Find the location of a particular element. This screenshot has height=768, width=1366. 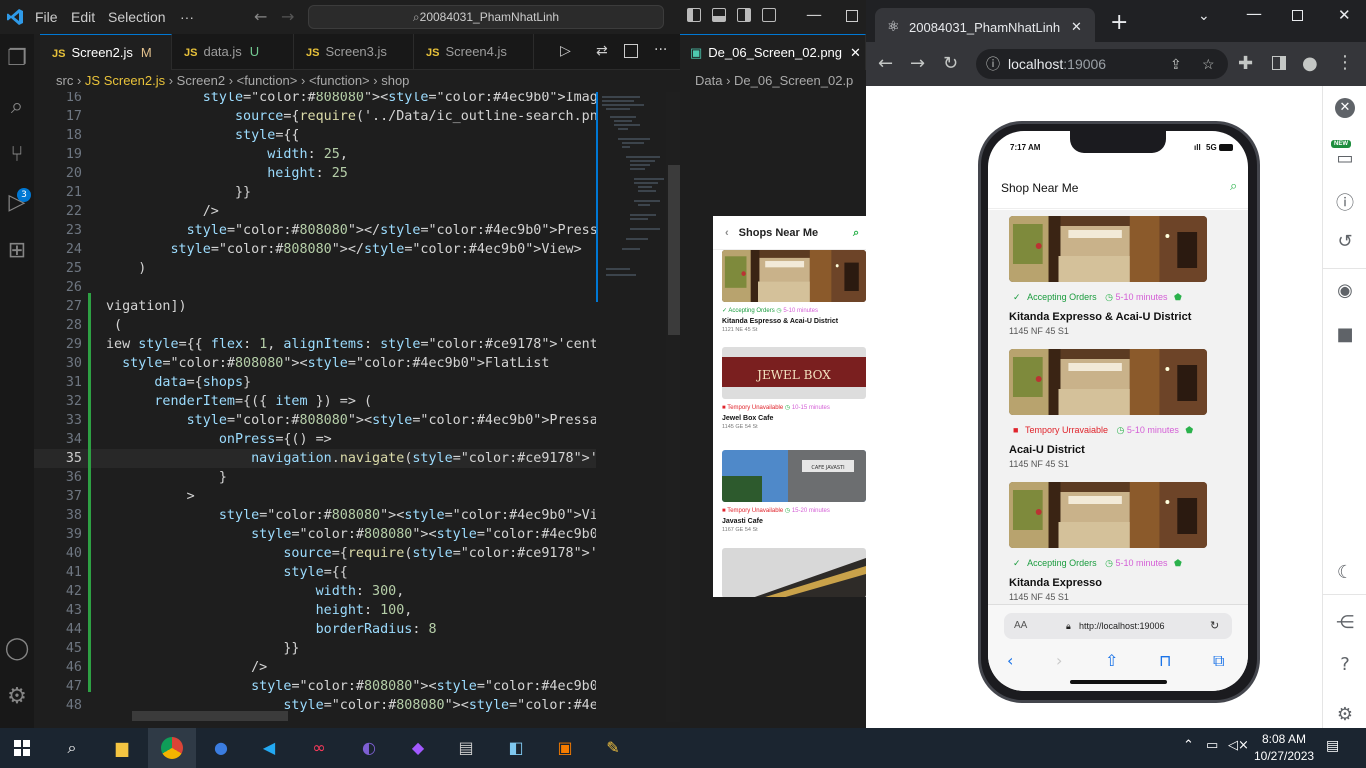

share-icon: ⇪ is located at coordinates (1176, 64).